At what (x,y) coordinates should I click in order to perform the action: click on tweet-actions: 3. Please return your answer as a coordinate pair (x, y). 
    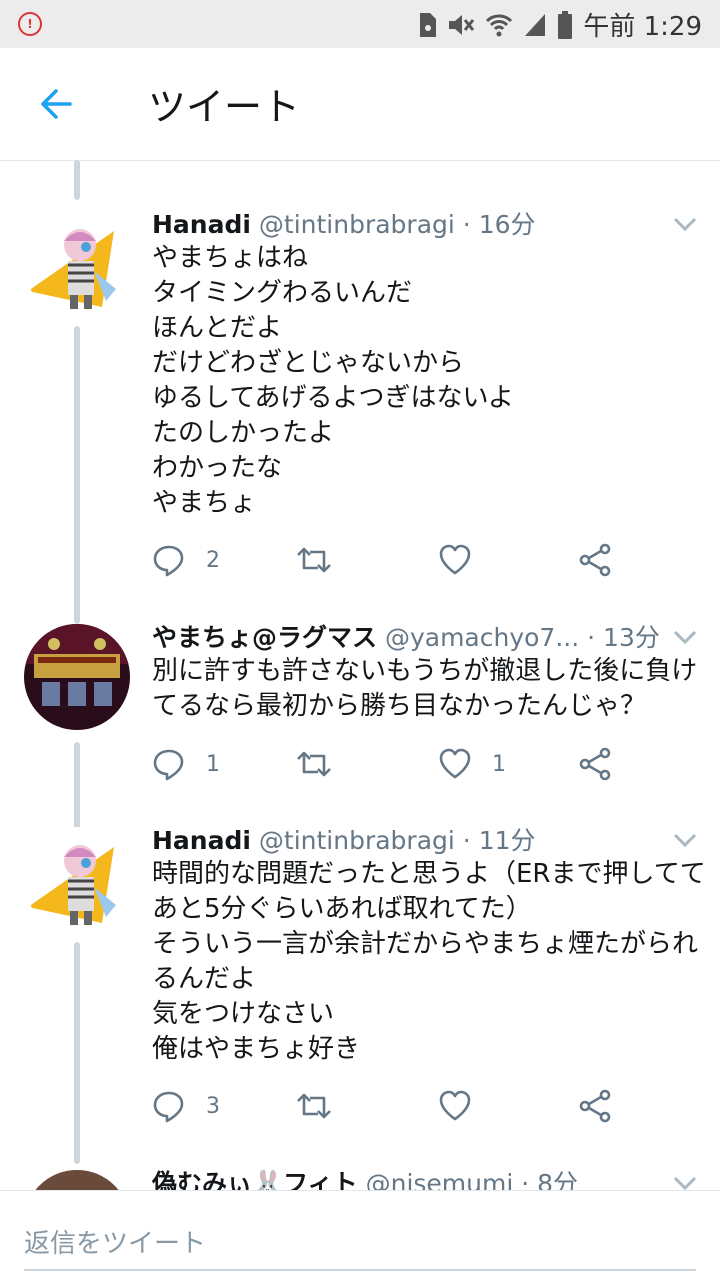
    Looking at the image, I should click on (392, 1106).